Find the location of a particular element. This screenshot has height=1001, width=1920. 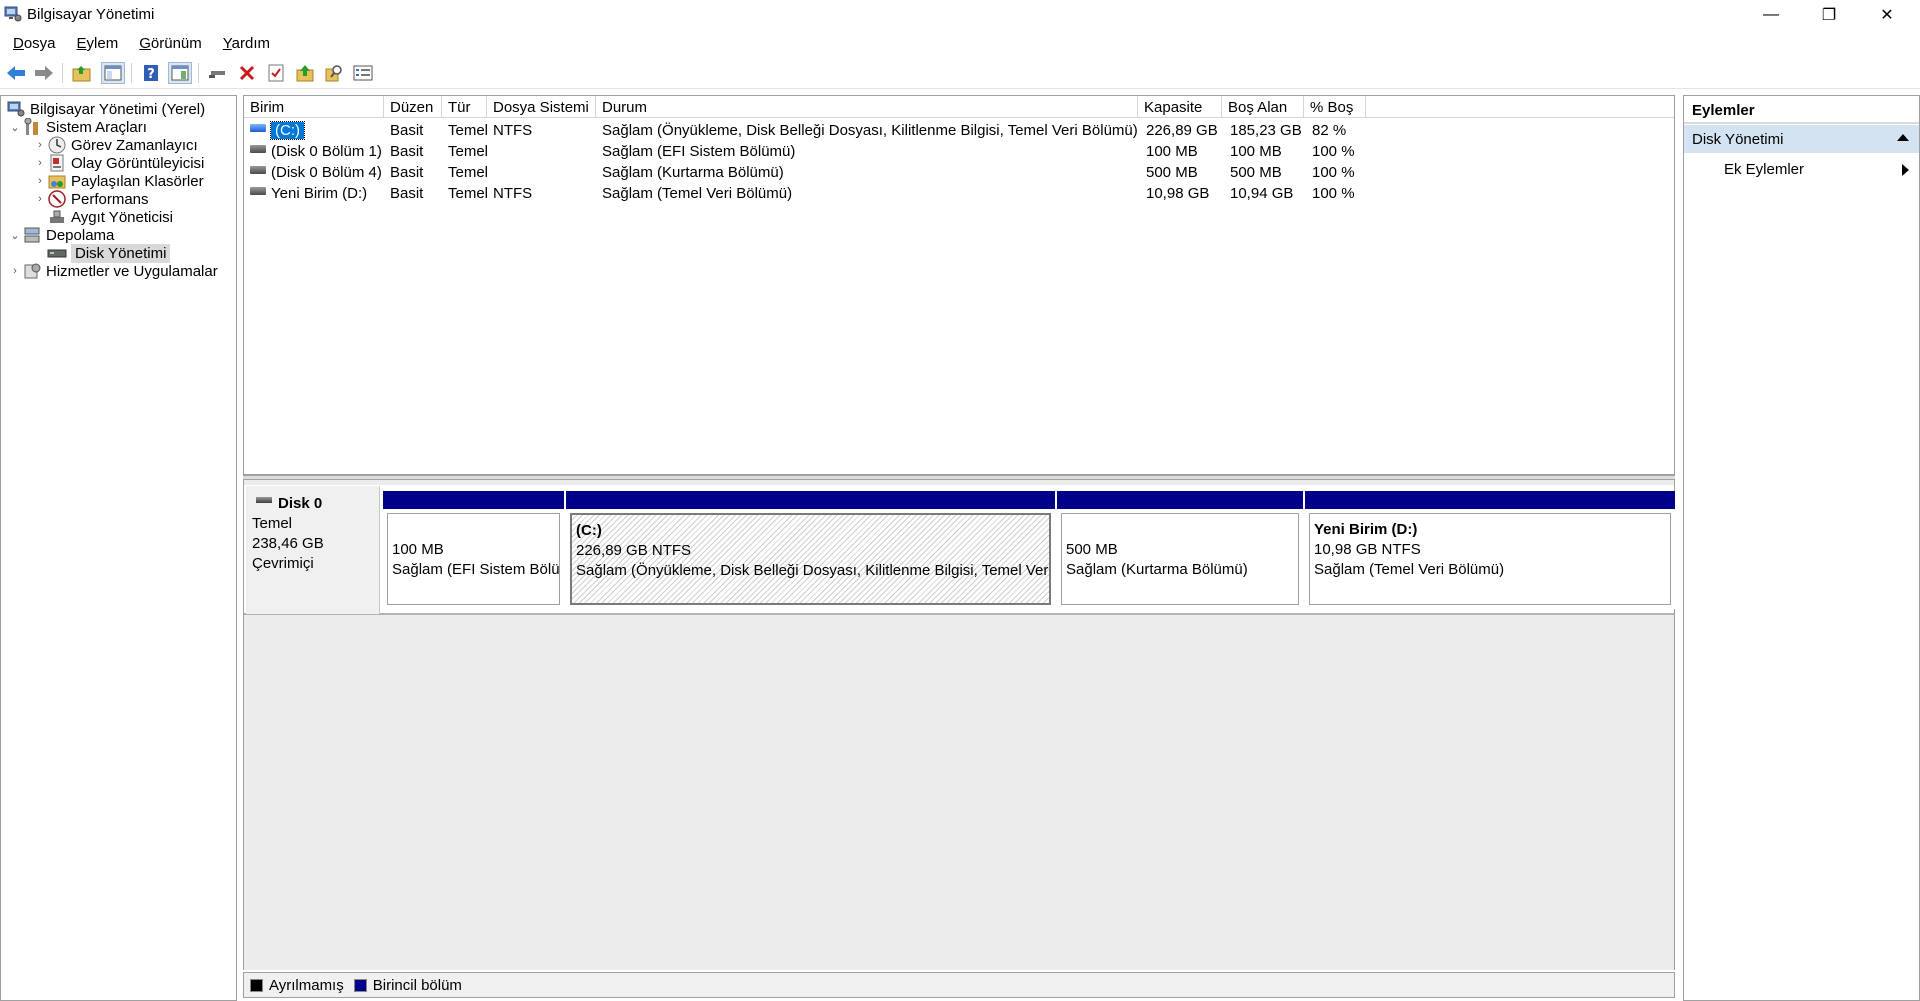

show-hide-action-icon is located at coordinates (180, 73).